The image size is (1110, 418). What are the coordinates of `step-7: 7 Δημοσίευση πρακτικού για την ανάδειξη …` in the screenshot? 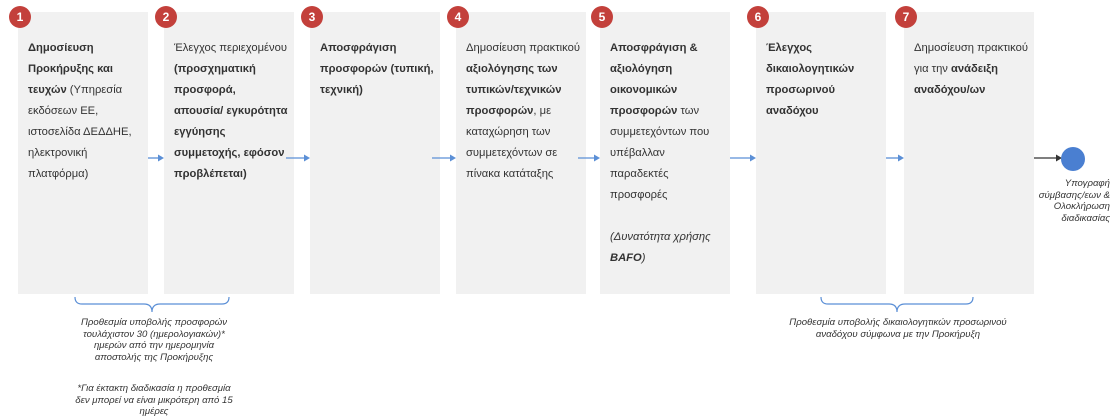 It's located at (964, 150).